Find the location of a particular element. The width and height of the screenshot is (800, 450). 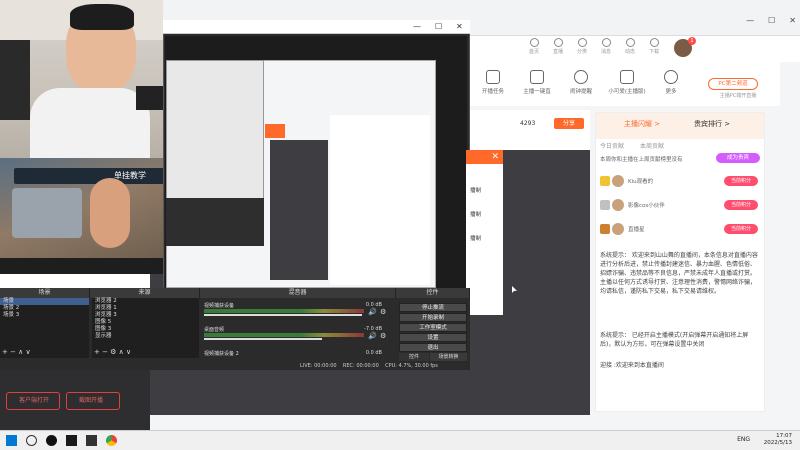

webcam-hair is located at coordinates (102, 17).